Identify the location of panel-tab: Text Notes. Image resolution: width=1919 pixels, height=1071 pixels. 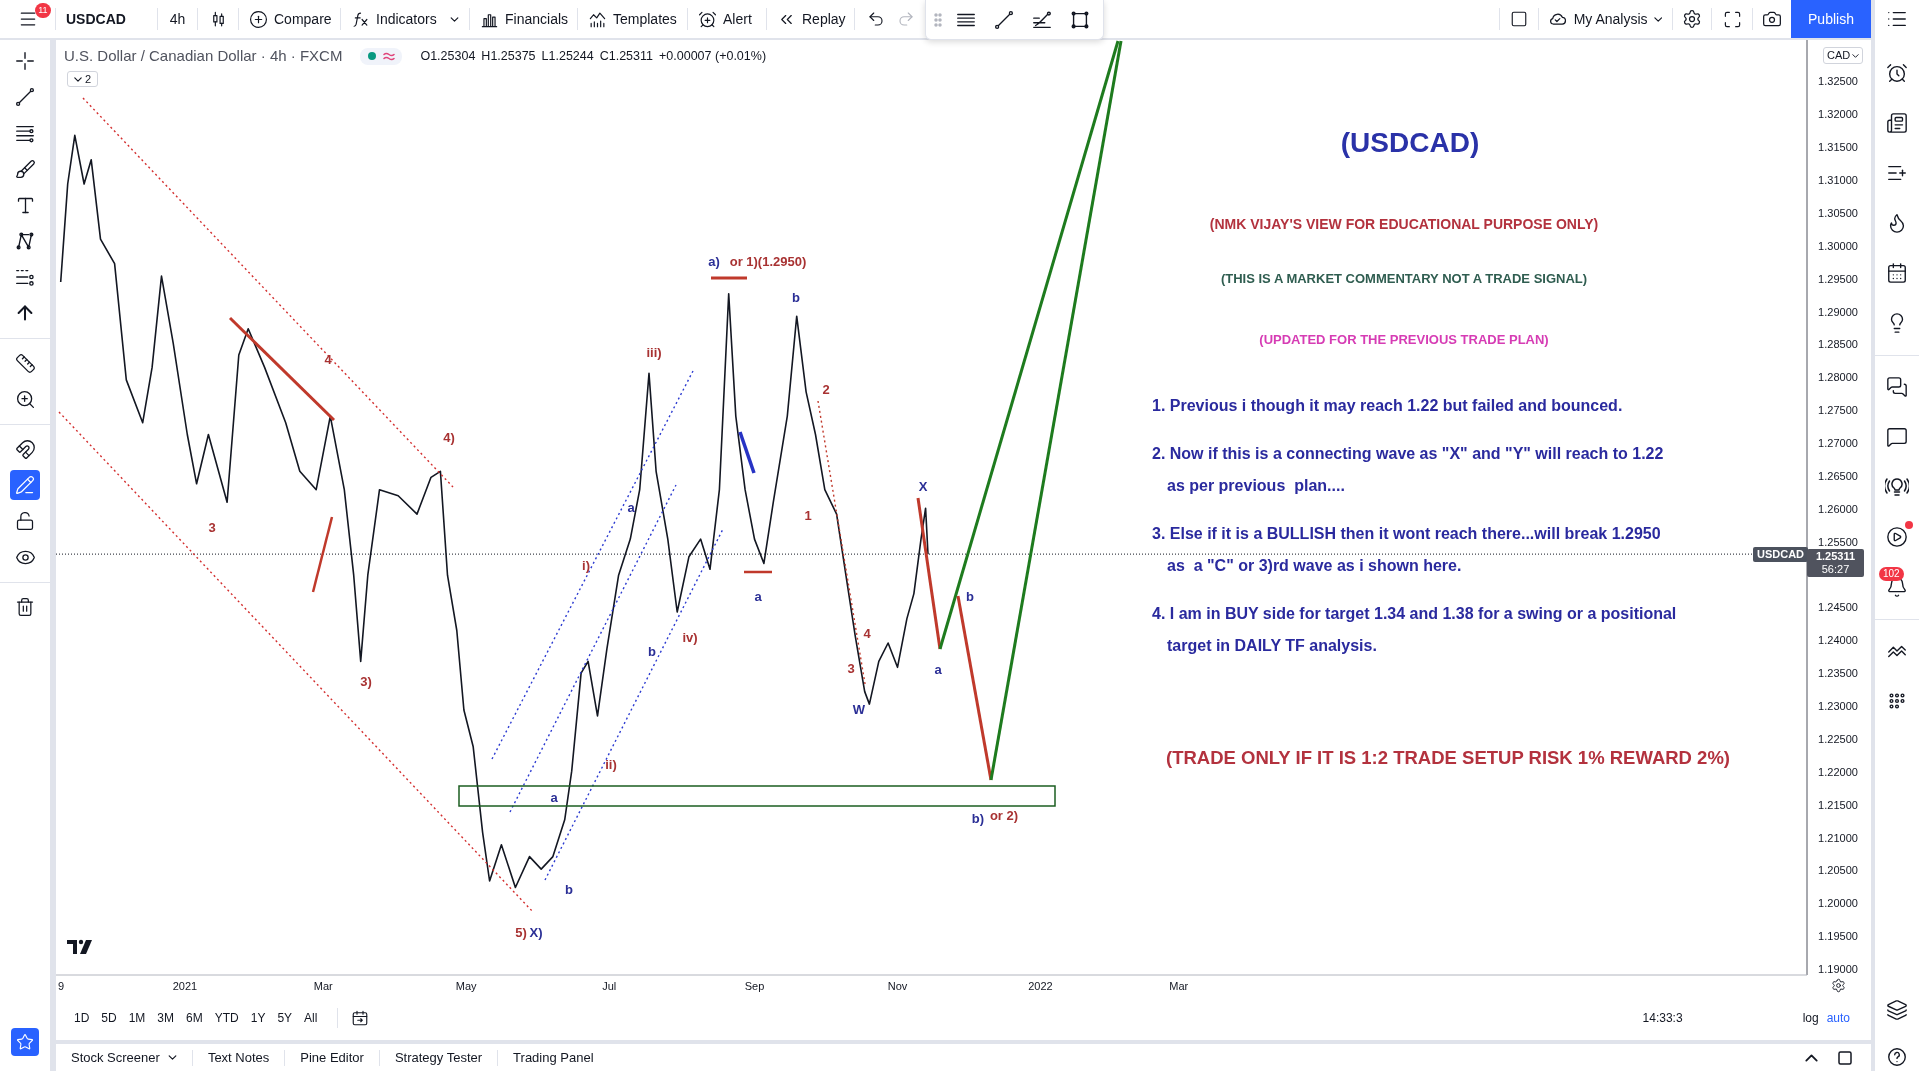
(238, 1057).